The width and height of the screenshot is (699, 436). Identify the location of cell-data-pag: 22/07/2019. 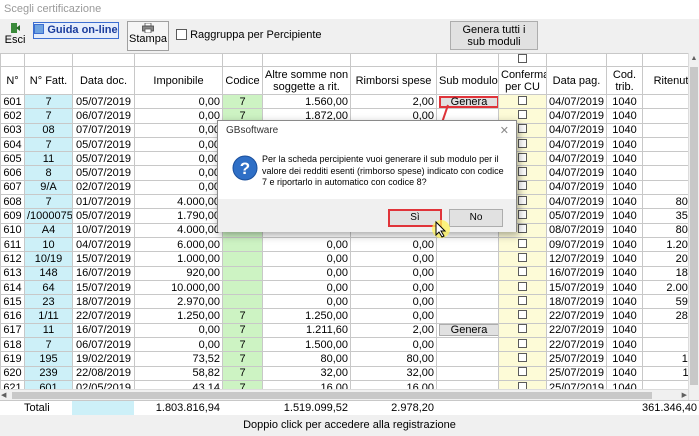
(576, 330).